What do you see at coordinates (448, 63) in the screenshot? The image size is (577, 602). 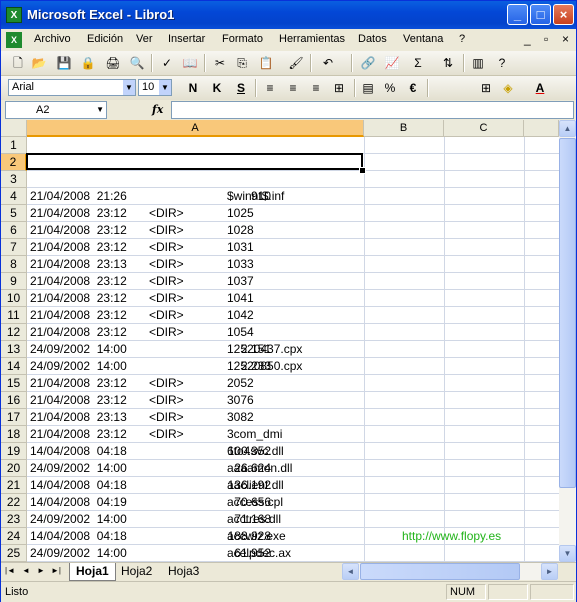 I see `sort-ascending-icon: ⇅` at bounding box center [448, 63].